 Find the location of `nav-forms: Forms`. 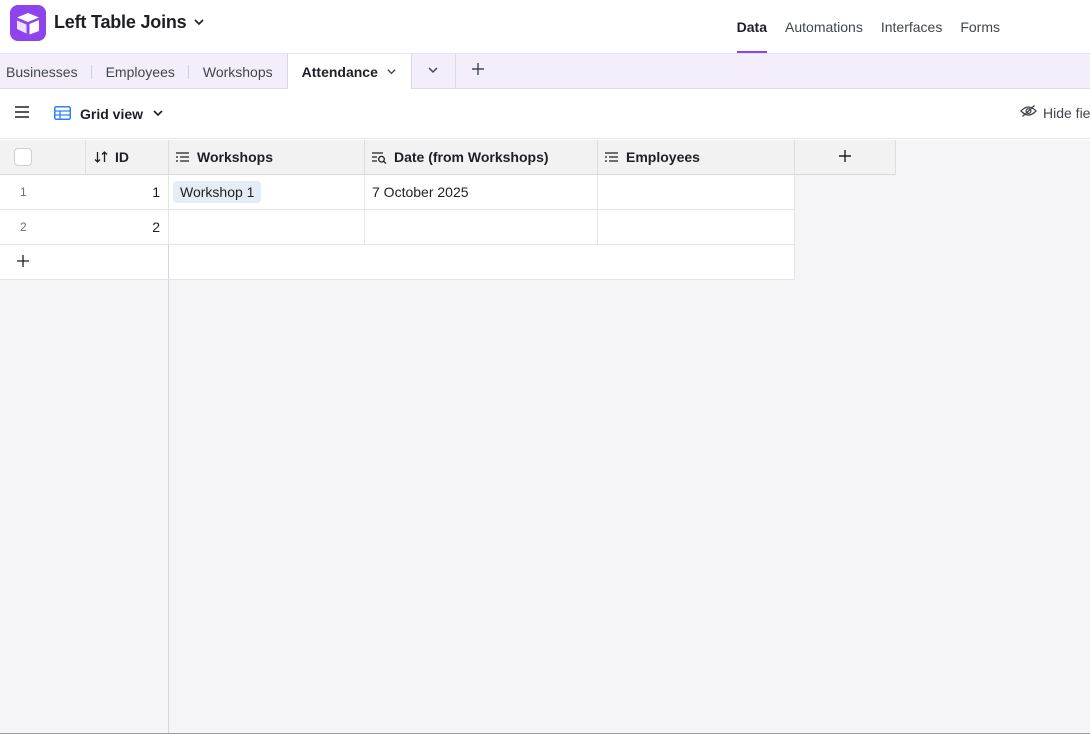

nav-forms: Forms is located at coordinates (980, 26).